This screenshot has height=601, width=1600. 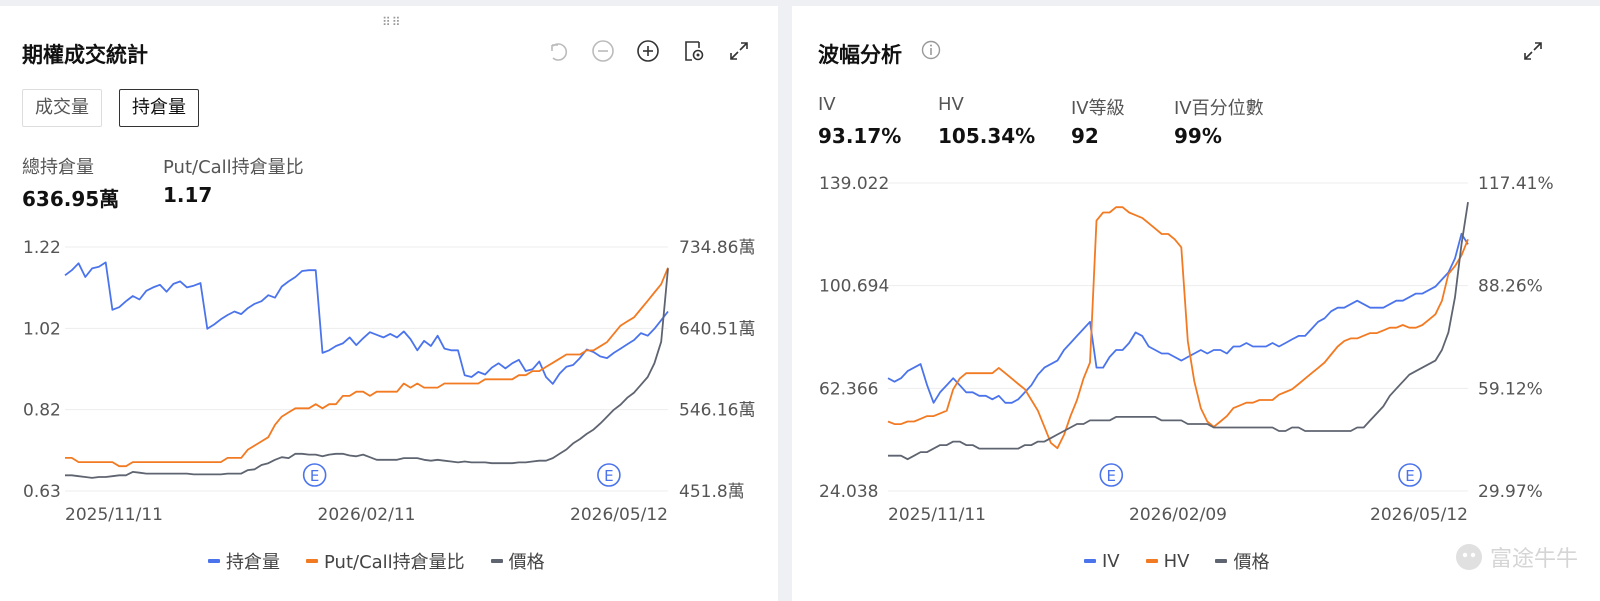 I want to click on watermark-text: 富途牛牛, so click(x=1533, y=559).